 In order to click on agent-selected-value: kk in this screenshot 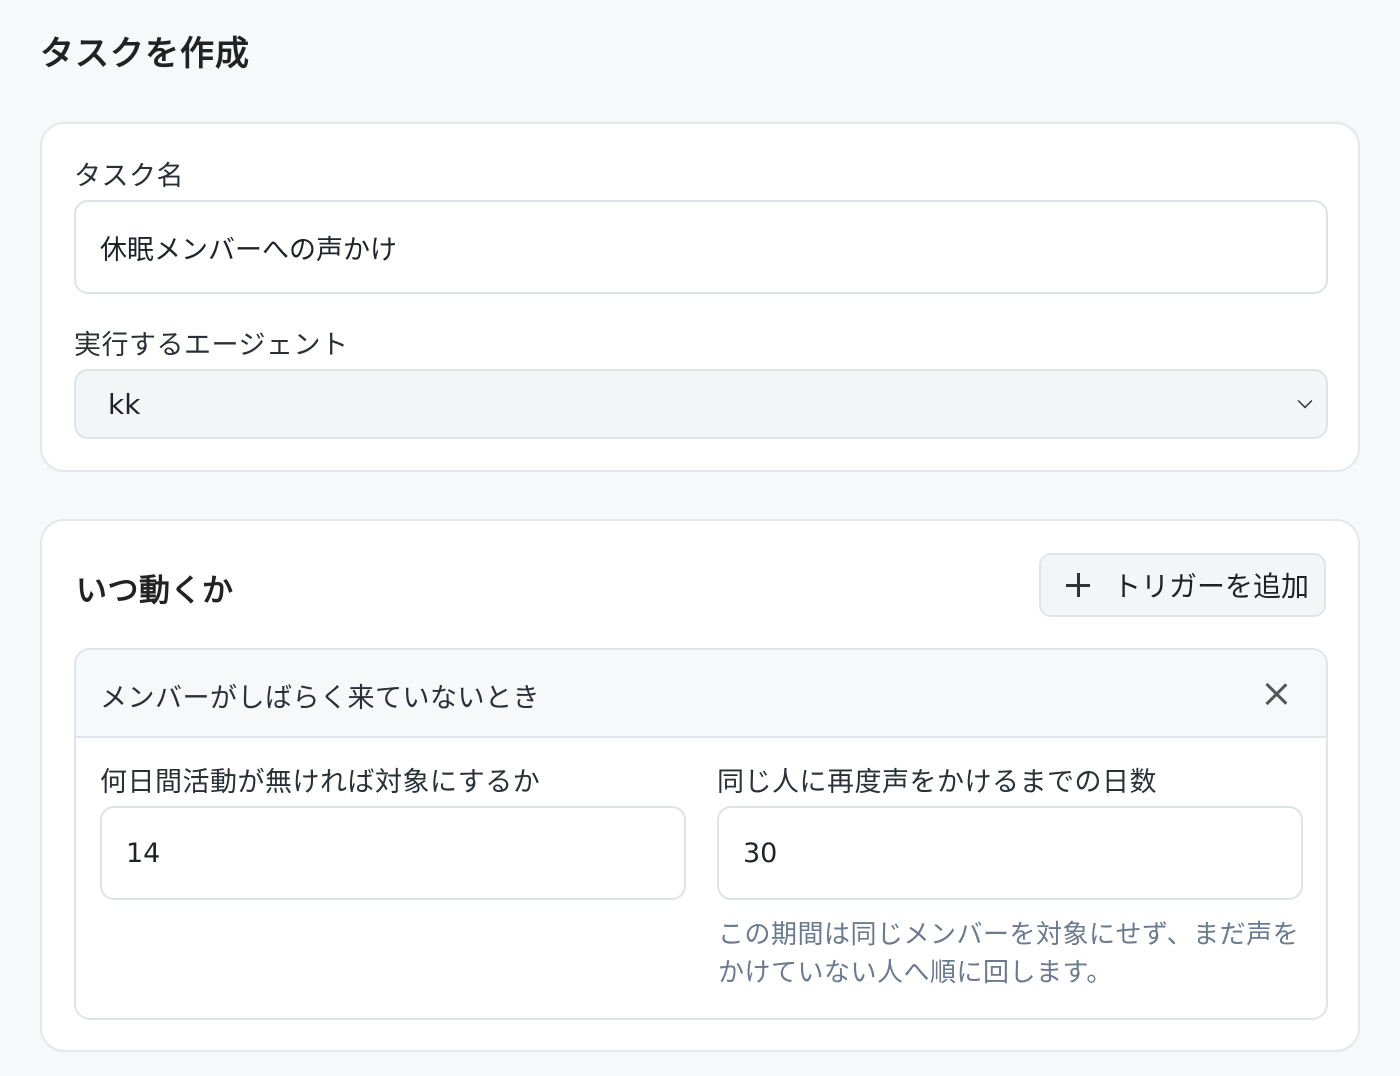, I will do `click(124, 404)`.